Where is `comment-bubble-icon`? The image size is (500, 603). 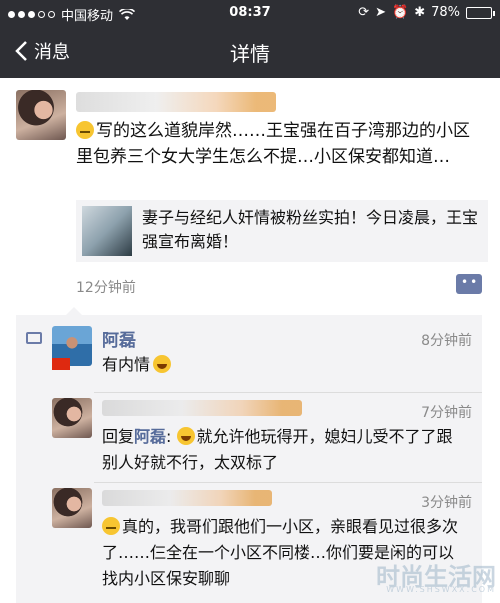 comment-bubble-icon is located at coordinates (34, 338).